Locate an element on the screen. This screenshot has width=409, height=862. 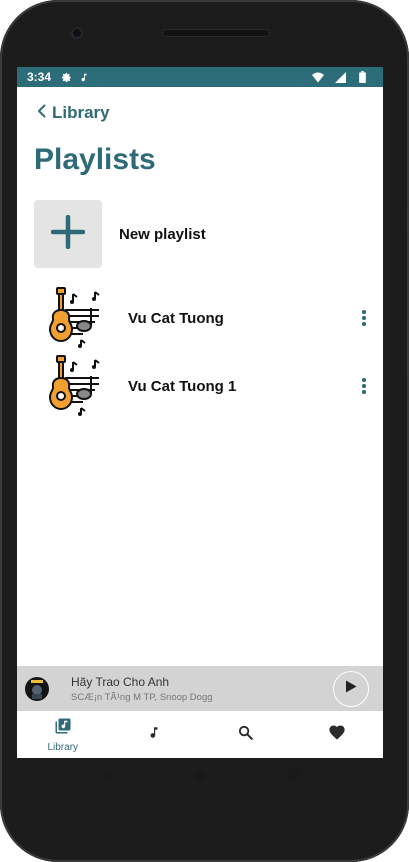
playlist-item: Vu Cat Tuong is located at coordinates (213, 318).